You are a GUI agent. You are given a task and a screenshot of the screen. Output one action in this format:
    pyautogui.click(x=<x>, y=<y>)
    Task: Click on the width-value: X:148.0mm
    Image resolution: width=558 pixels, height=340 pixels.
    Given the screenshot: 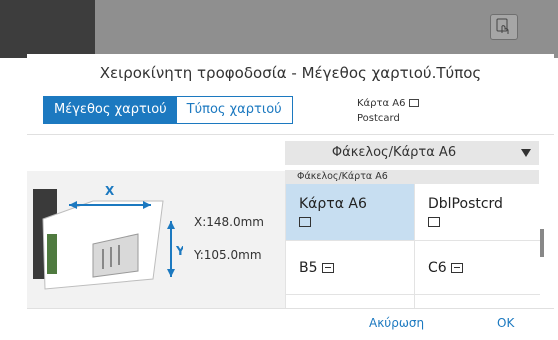 What is the action you would take?
    pyautogui.click(x=229, y=222)
    